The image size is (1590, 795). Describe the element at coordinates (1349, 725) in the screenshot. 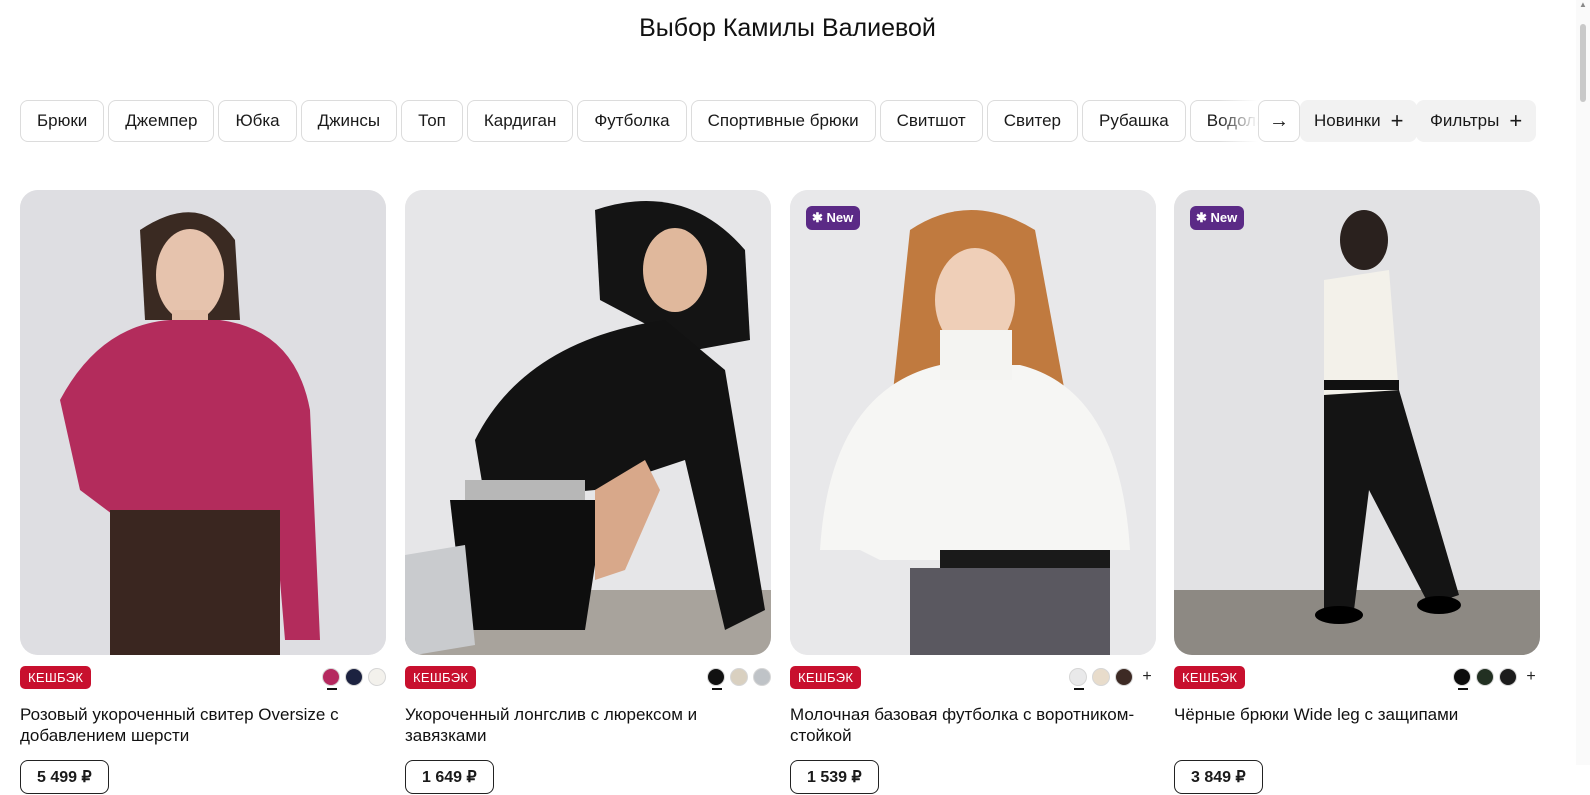

I see `product-name: Чёрные брюки Wide leg с защипами` at that location.